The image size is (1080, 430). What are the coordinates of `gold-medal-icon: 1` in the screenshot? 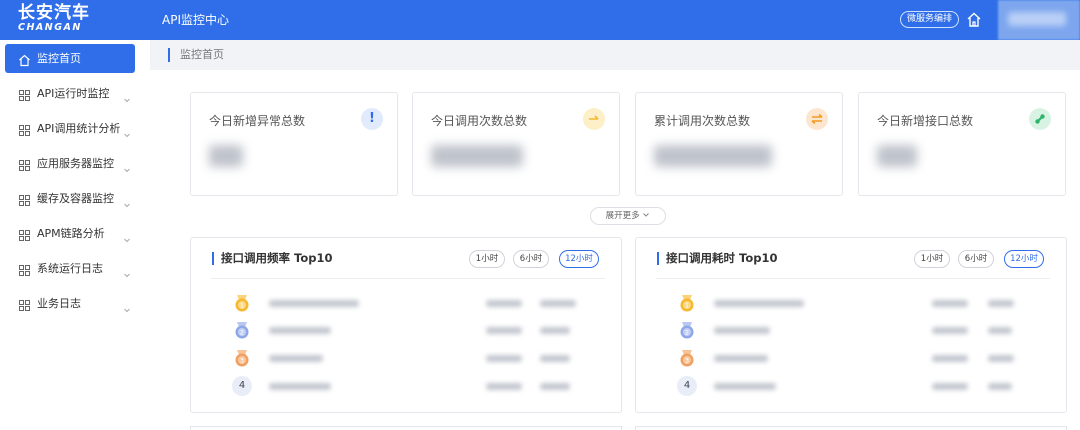 It's located at (242, 303).